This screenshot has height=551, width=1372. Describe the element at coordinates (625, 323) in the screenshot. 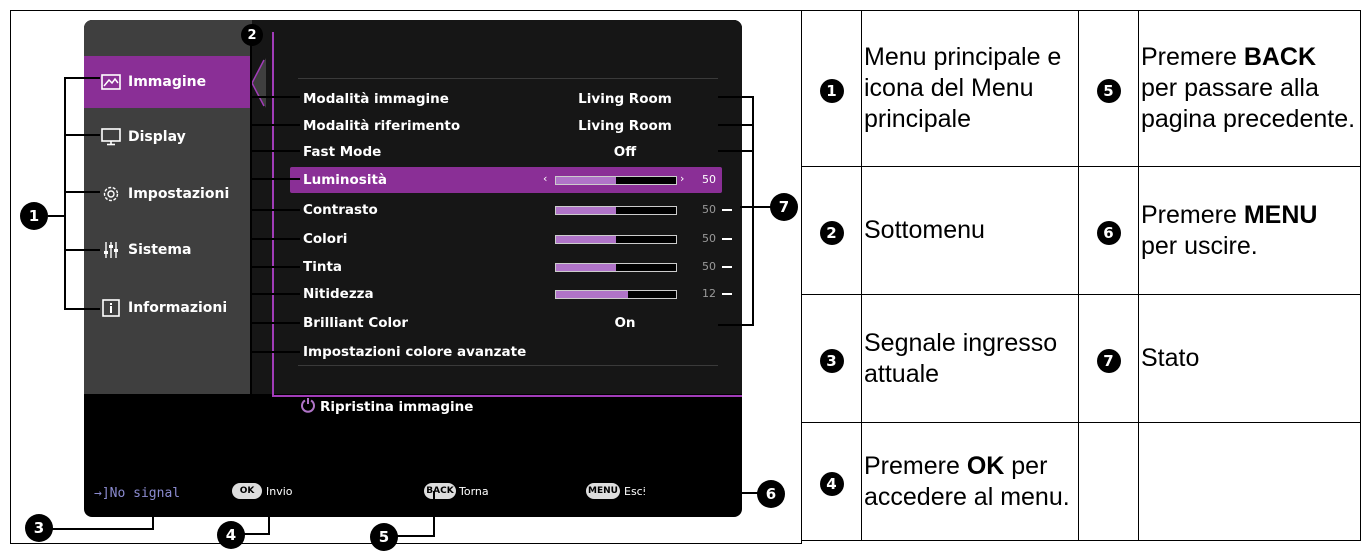

I see `submenu-row-value: On` at that location.